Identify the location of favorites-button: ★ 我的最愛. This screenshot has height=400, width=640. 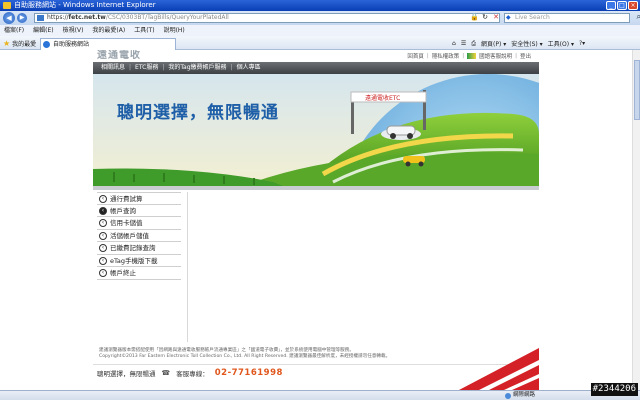
(19, 43).